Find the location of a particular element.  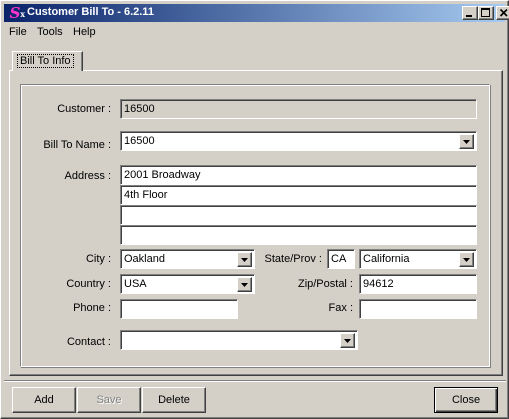

close-window-button is located at coordinates (502, 13).